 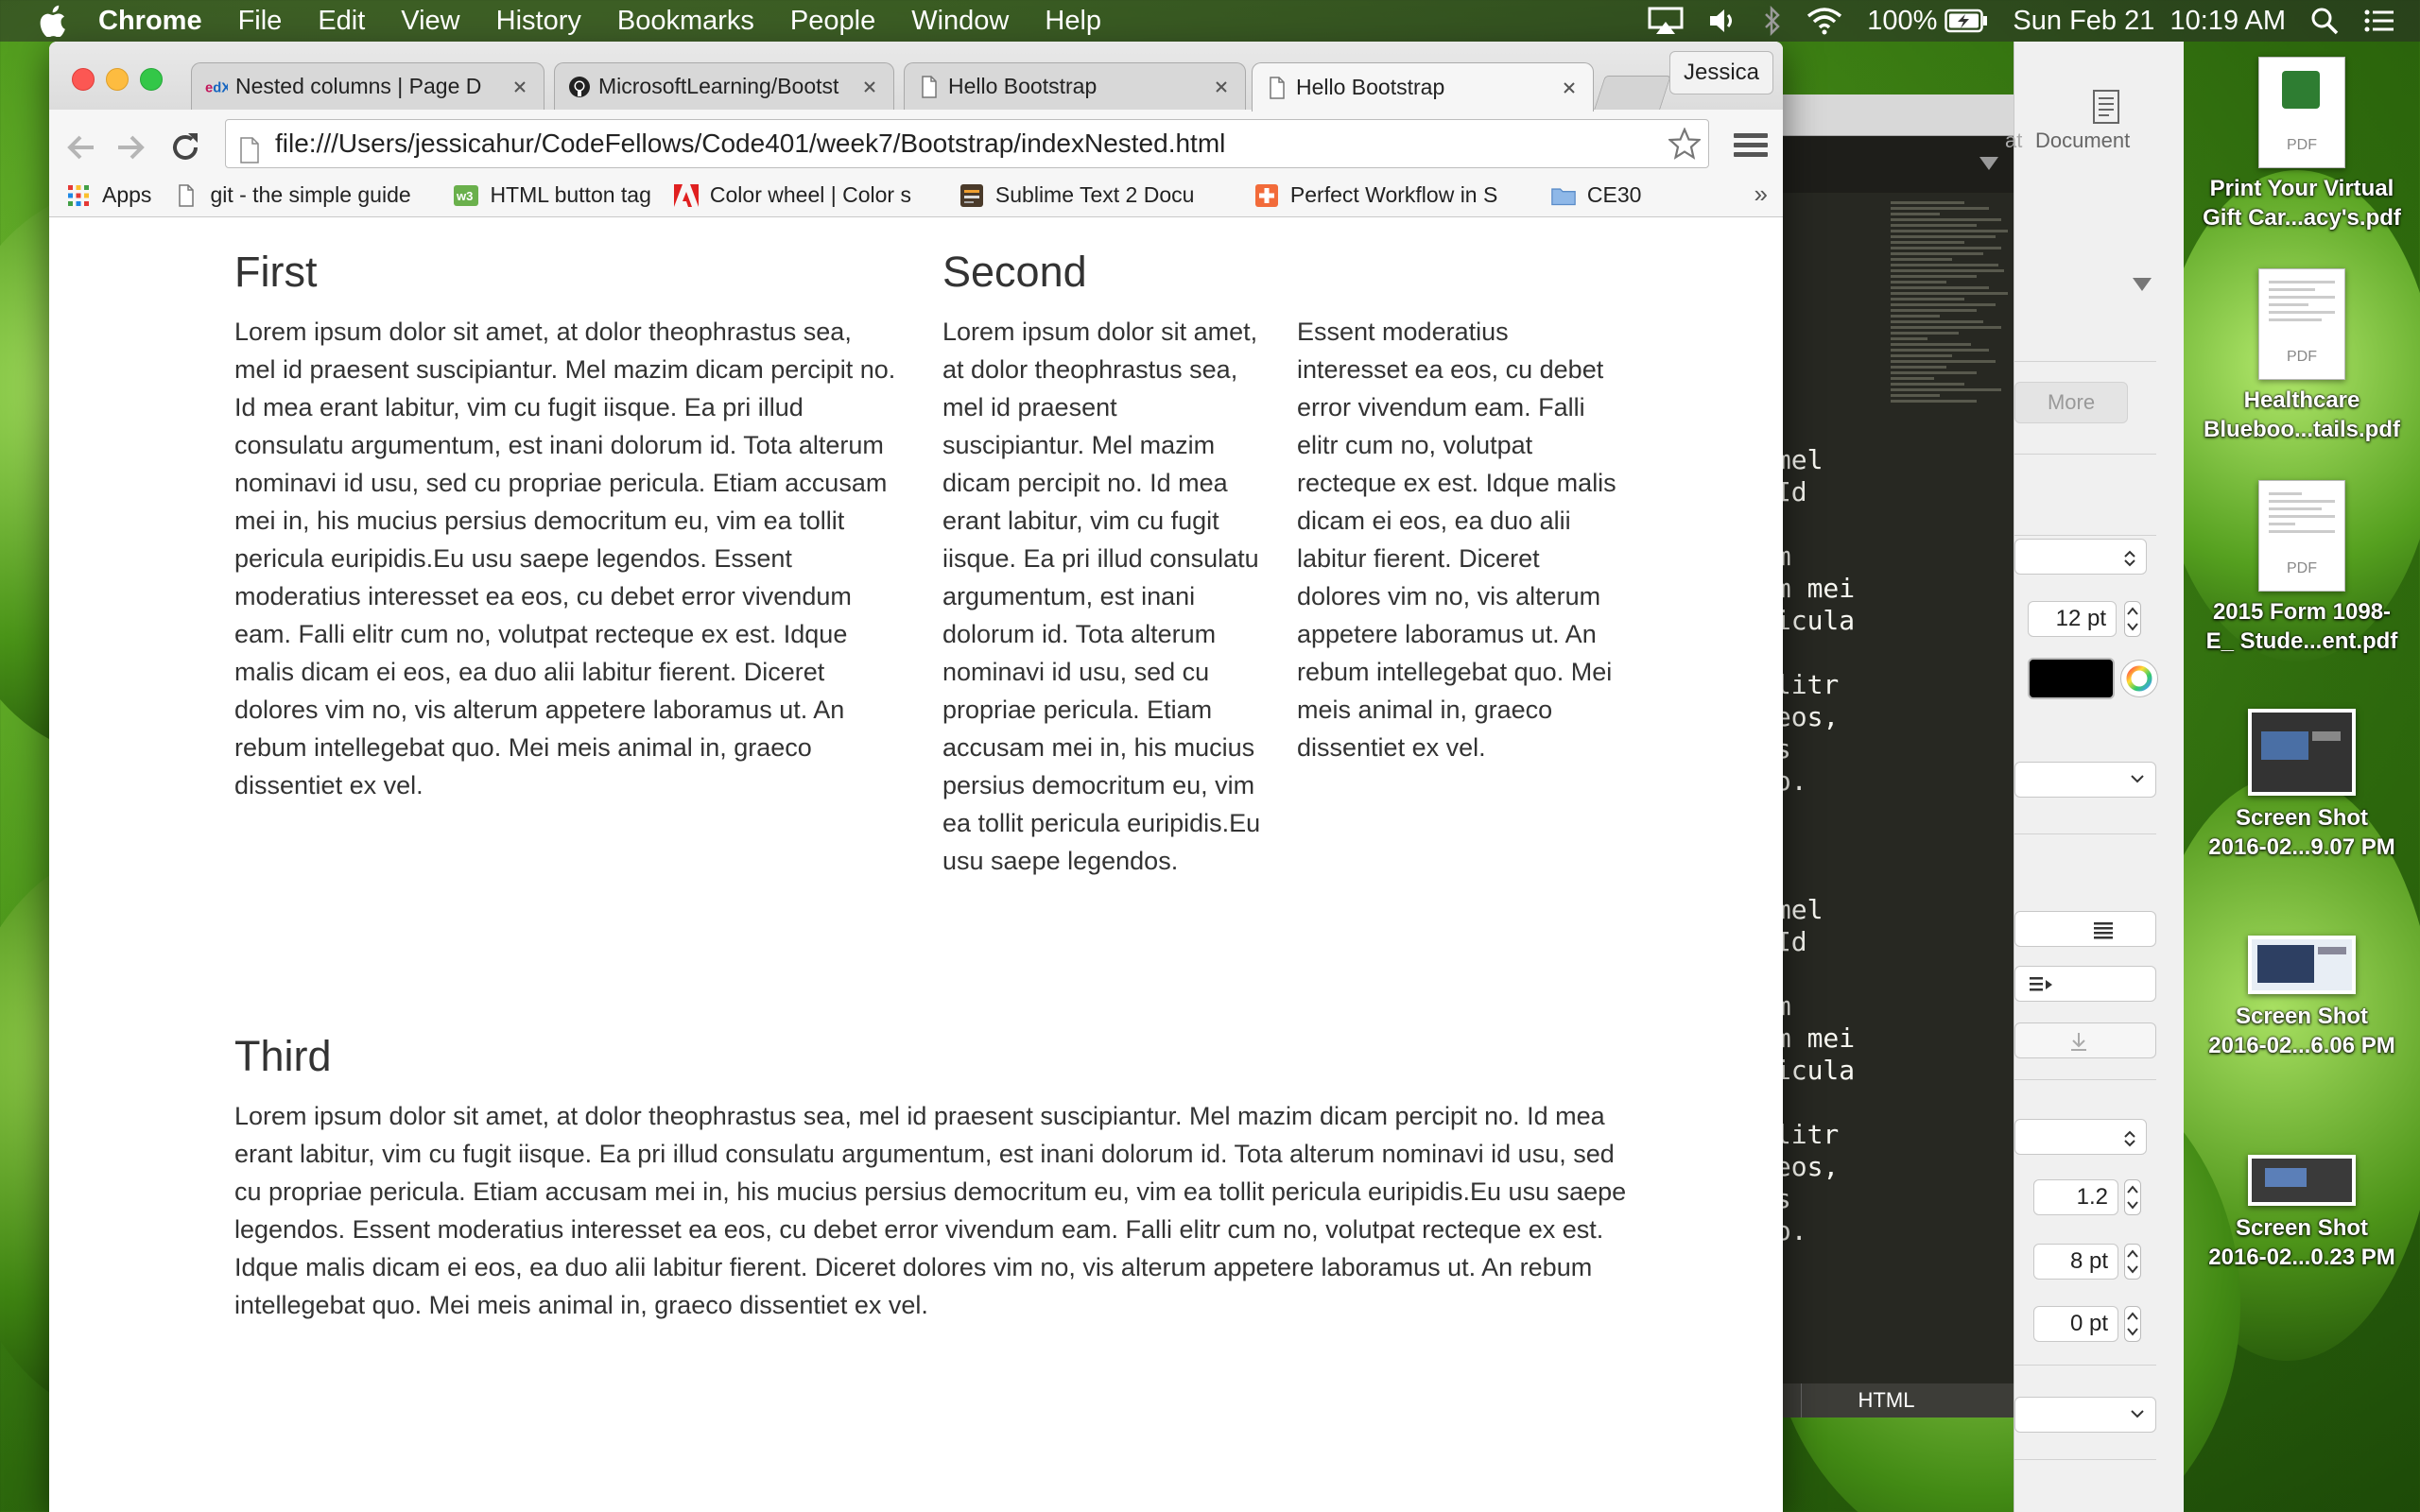 I want to click on bookmark-star-icon, so click(x=1685, y=144).